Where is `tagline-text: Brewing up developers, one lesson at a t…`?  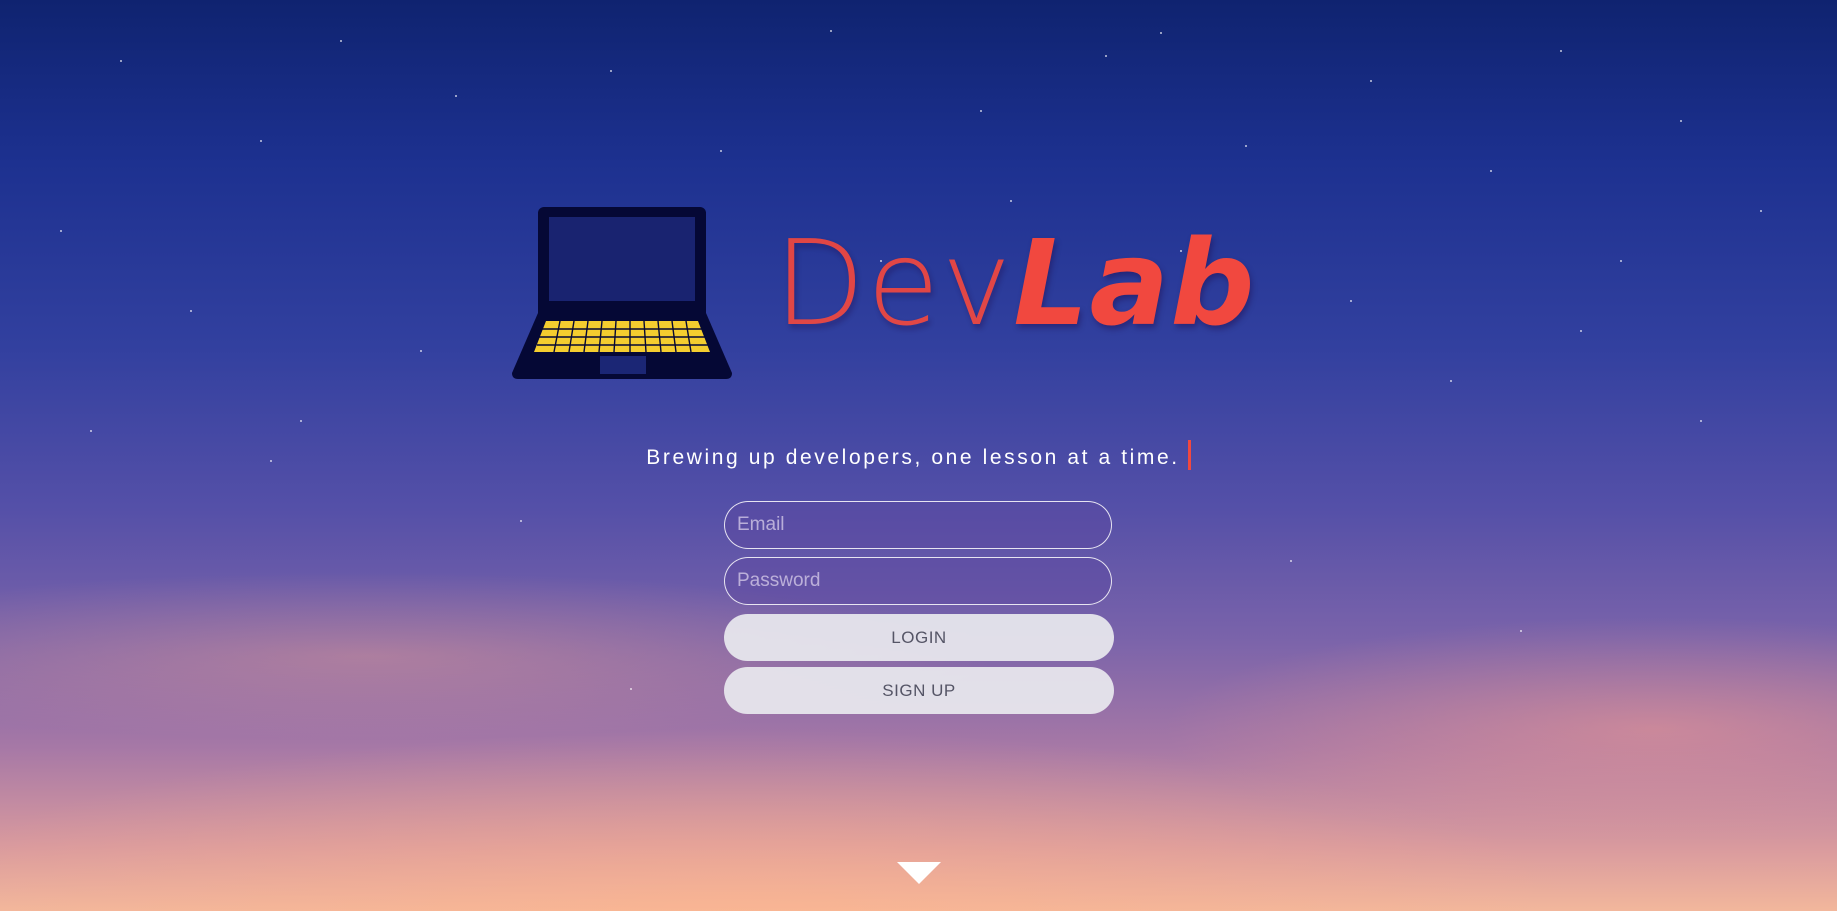
tagline-text: Brewing up developers, one lesson at a t… is located at coordinates (913, 457).